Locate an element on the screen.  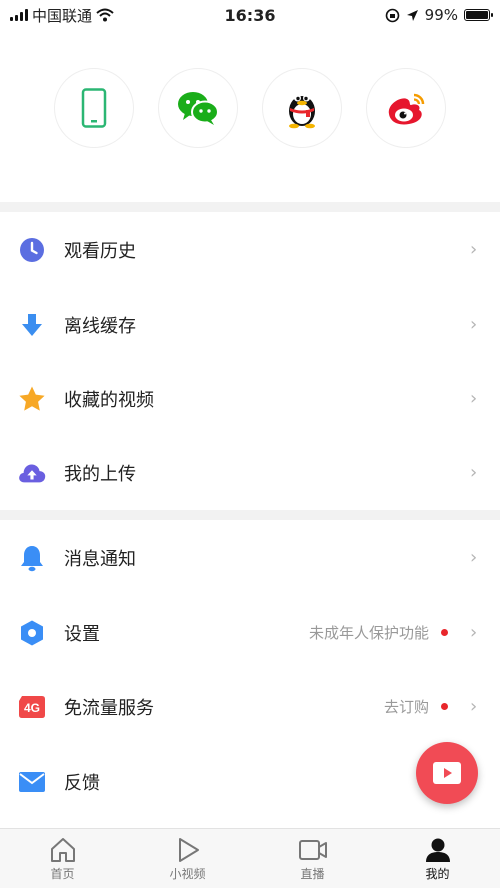
settings-hint: 未成年人保护功能 is located at coordinates (378, 632).